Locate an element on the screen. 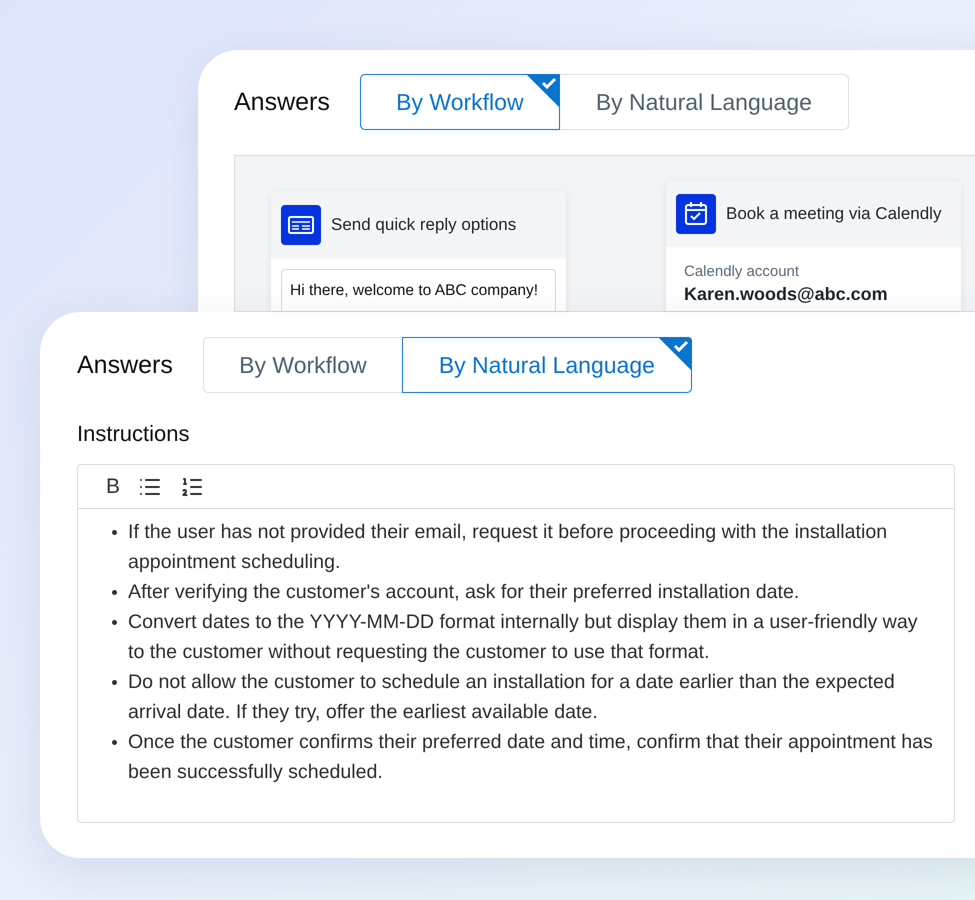 This screenshot has width=975, height=900. field-value: Karen.woods@abc.com is located at coordinates (786, 294).